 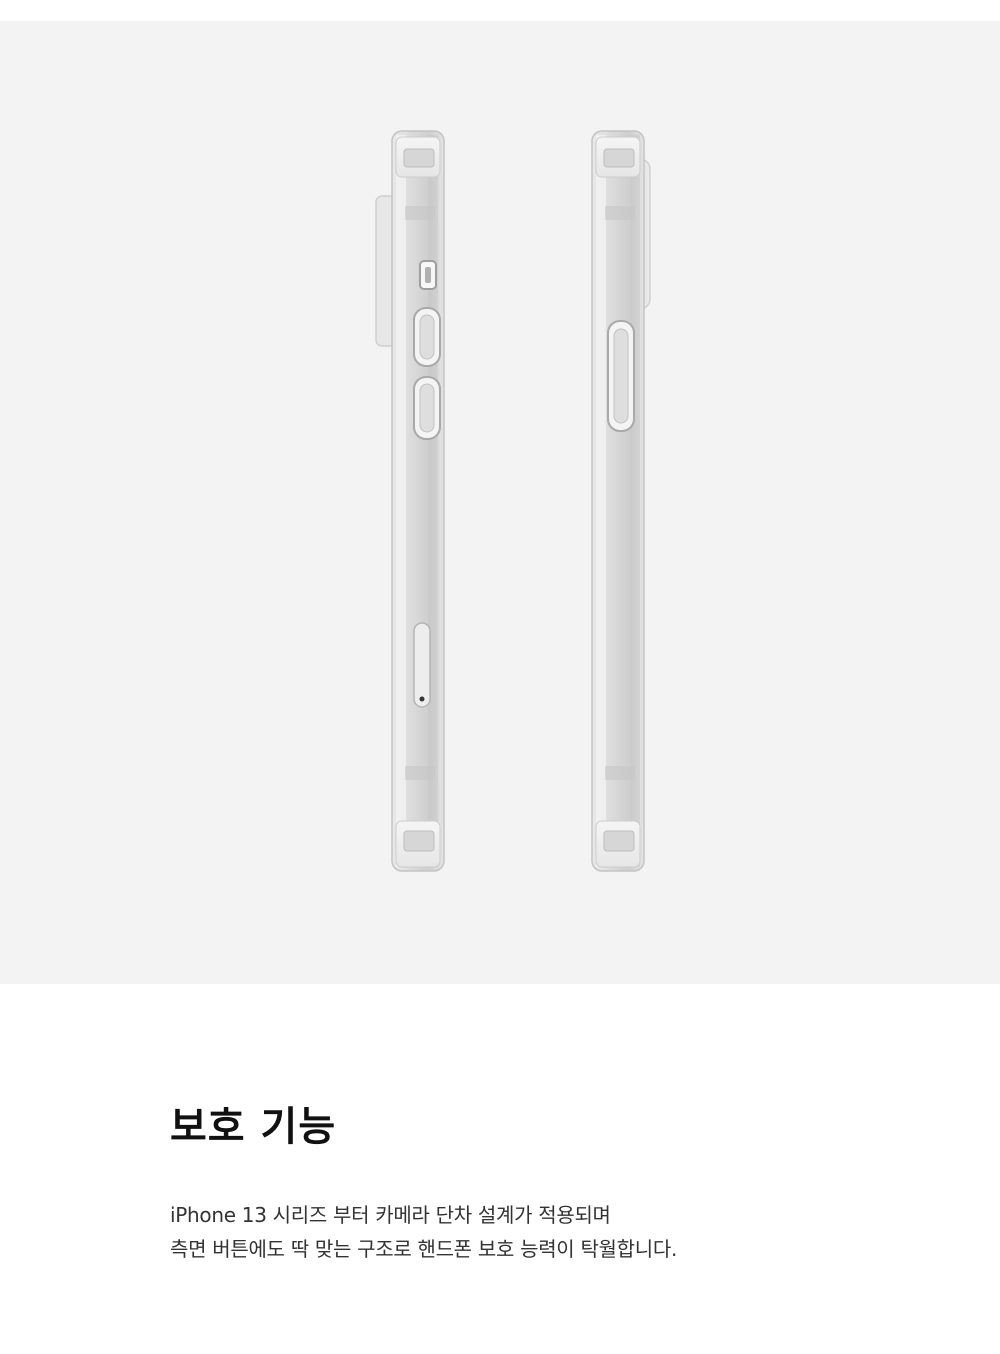 I want to click on description-line-2: 측면 버튼에도 딱 맞는 구조로 핸드폰 보호 능력이 탁월합니다., so click(x=424, y=1249).